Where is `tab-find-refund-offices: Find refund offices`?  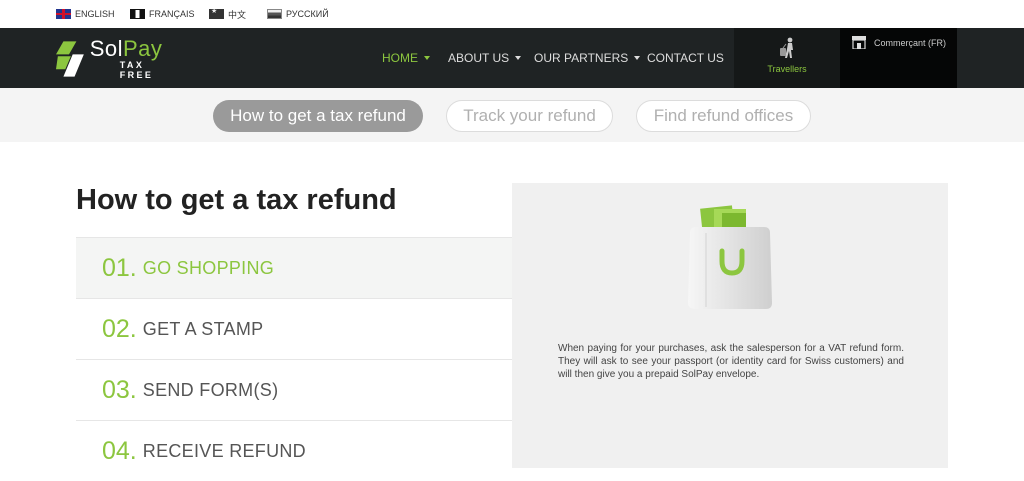 tab-find-refund-offices: Find refund offices is located at coordinates (723, 116).